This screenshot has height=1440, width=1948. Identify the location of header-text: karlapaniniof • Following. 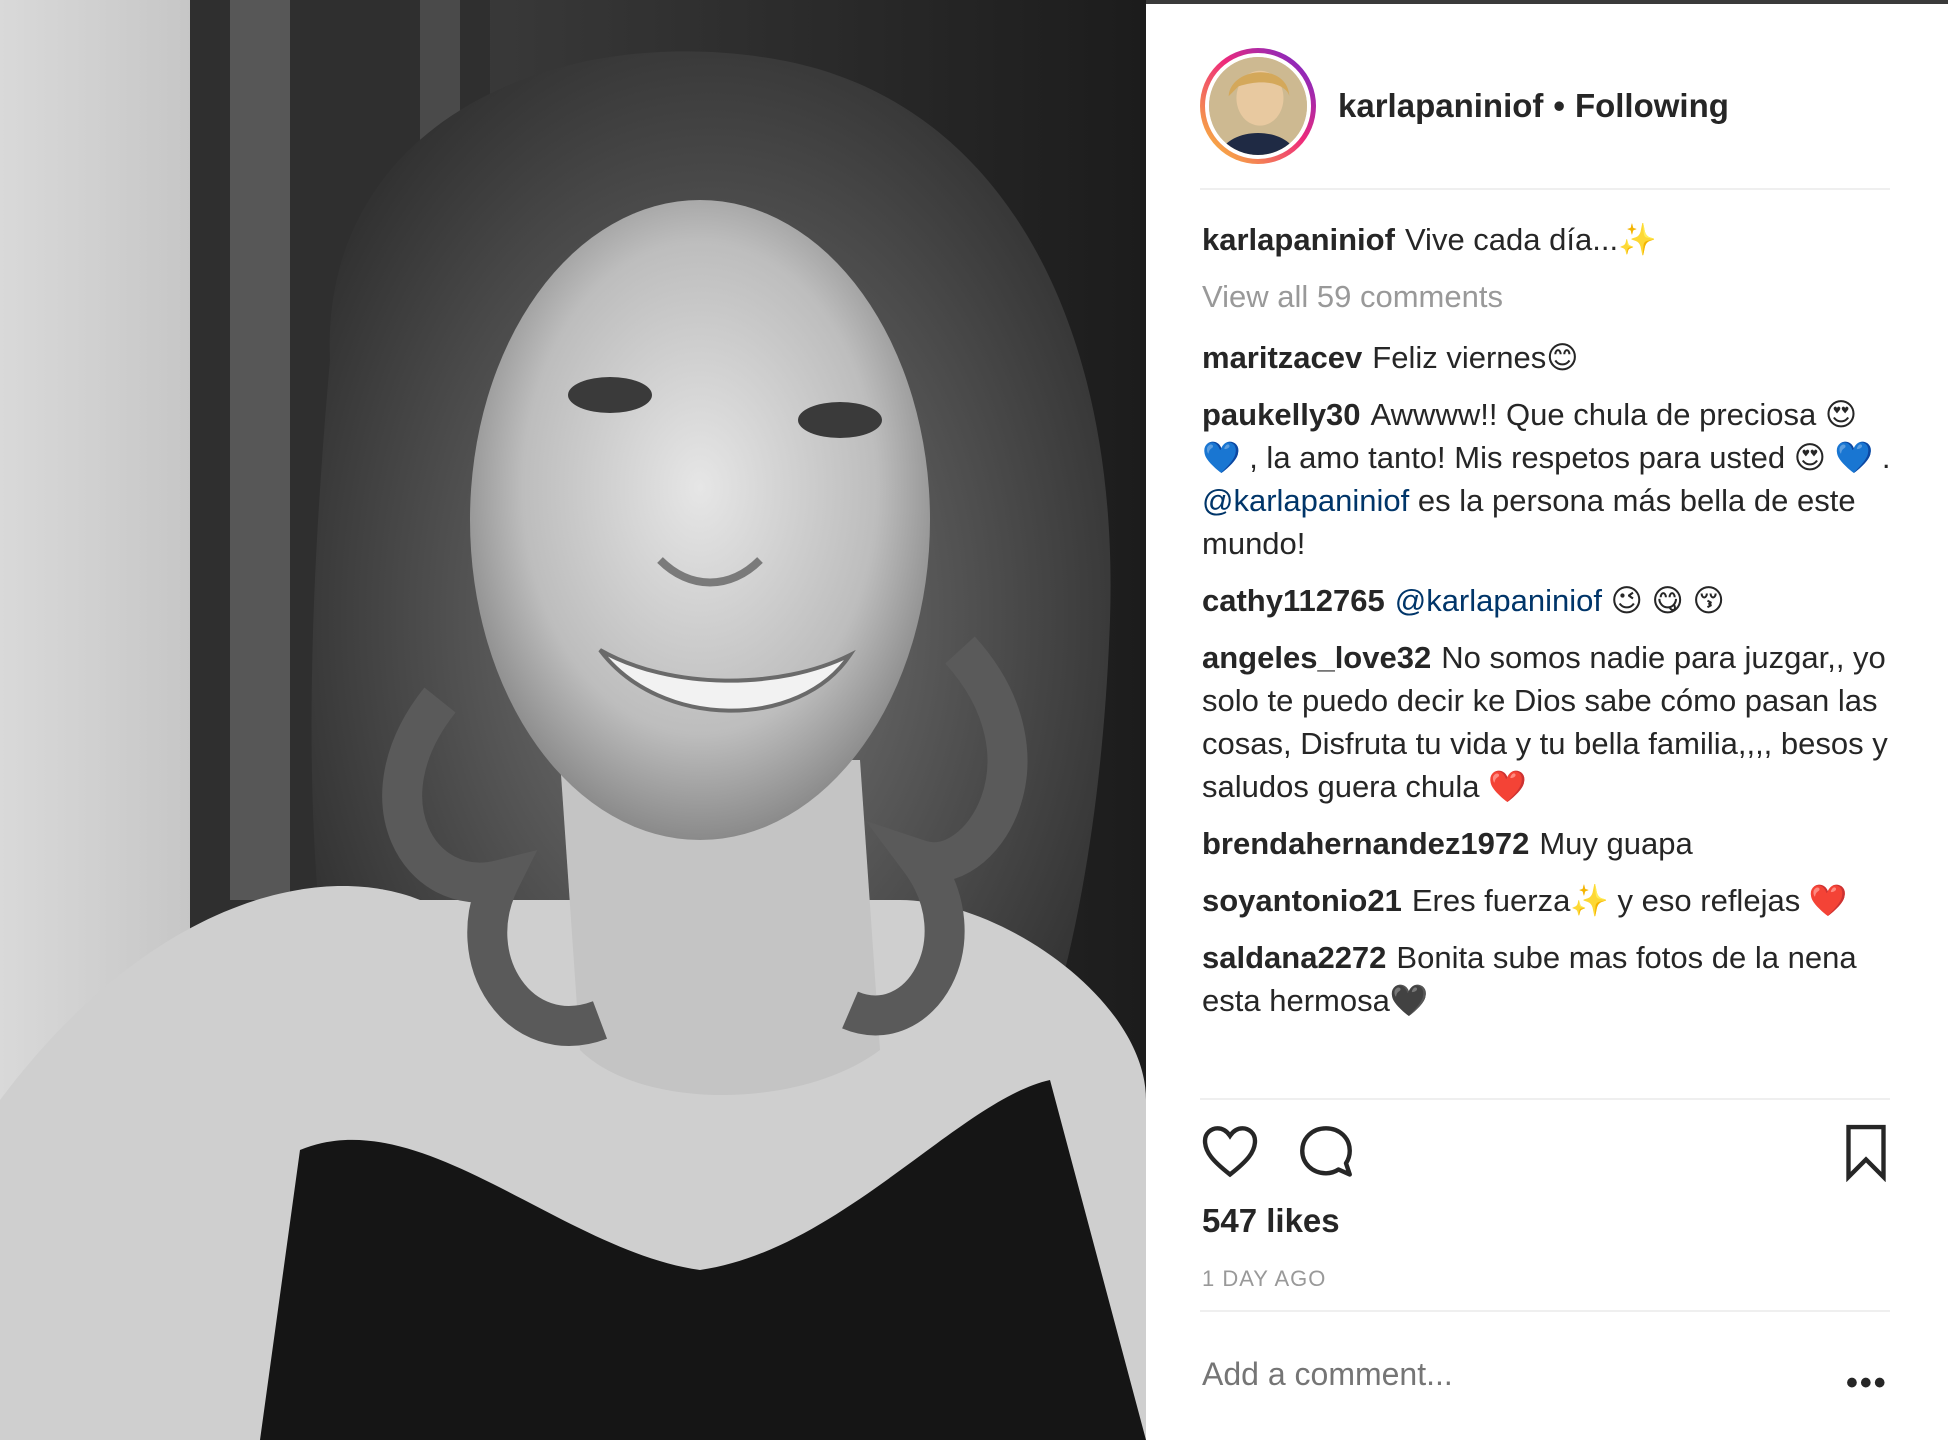
(1533, 106).